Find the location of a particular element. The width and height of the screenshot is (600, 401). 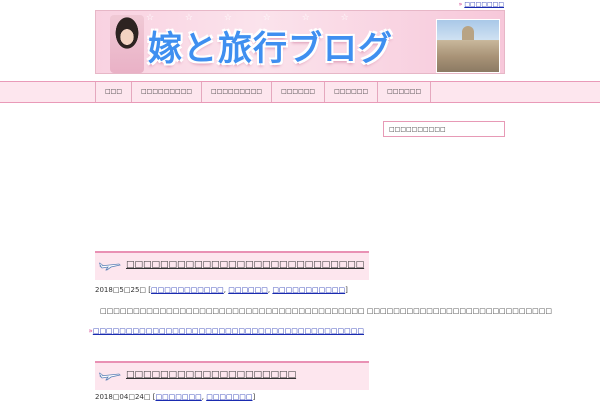

nav-item-4: □□□□□□ is located at coordinates (297, 92).